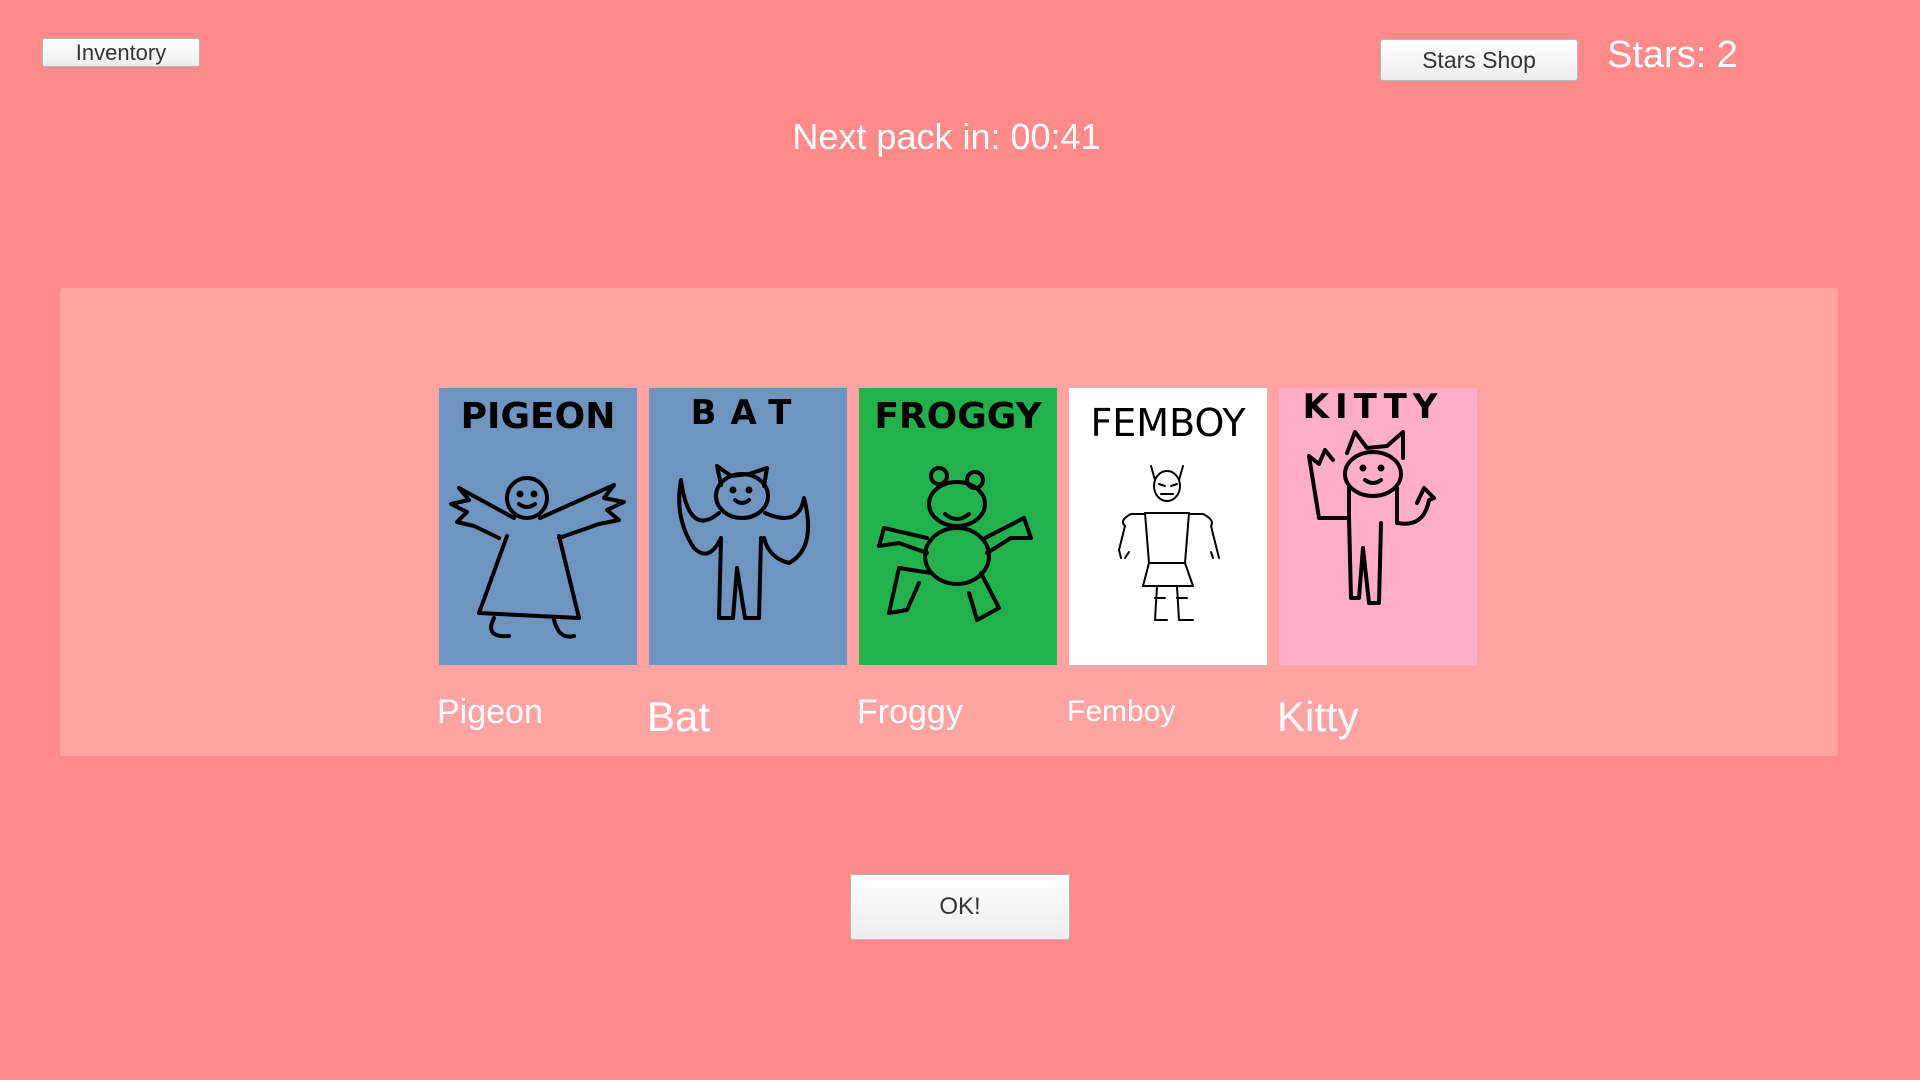  Describe the element at coordinates (1121, 711) in the screenshot. I see `card-name-femboy: Femboy` at that location.